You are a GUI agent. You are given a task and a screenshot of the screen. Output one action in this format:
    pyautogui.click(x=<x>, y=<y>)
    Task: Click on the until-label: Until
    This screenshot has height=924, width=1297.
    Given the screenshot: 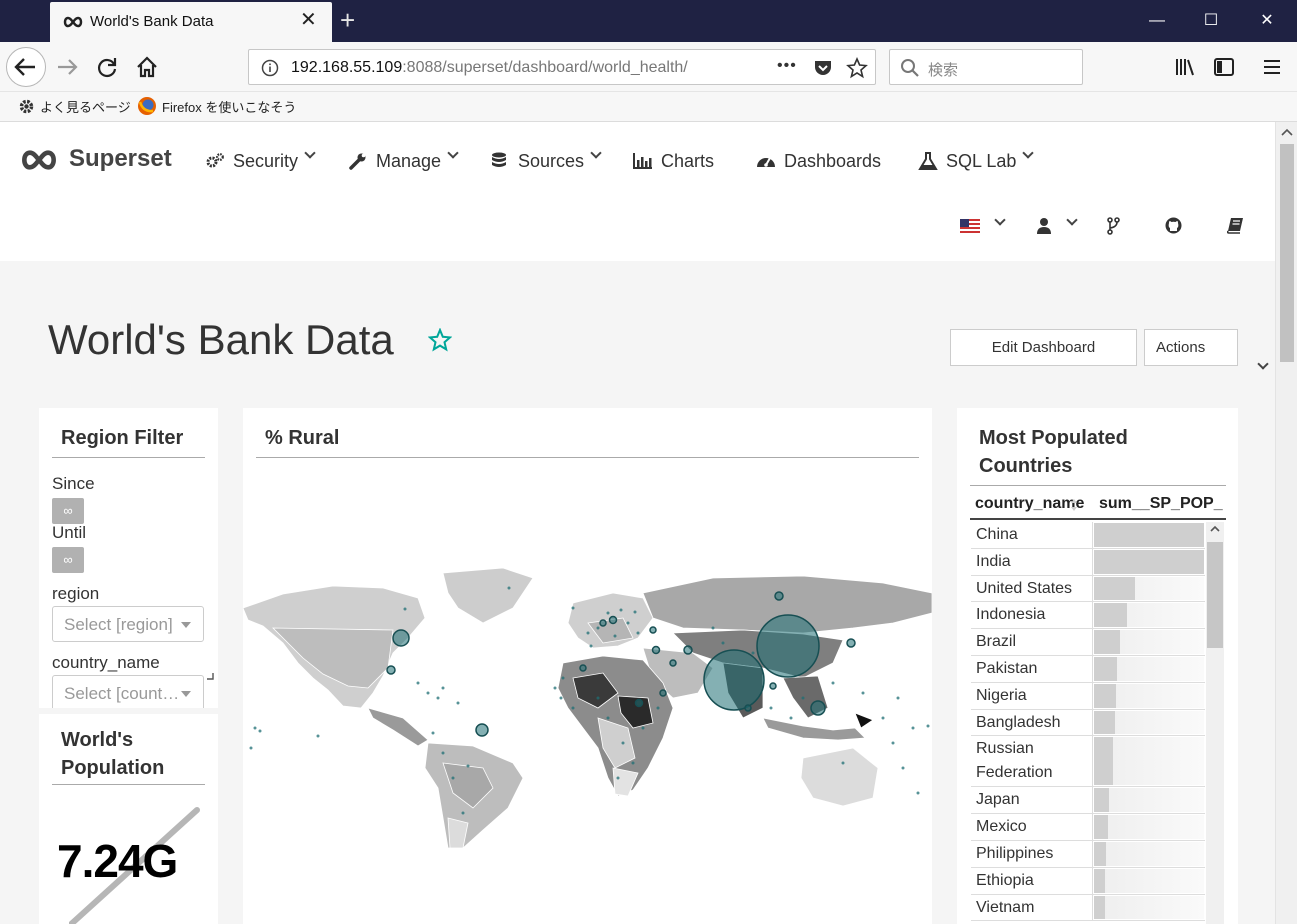 What is the action you would take?
    pyautogui.click(x=69, y=532)
    